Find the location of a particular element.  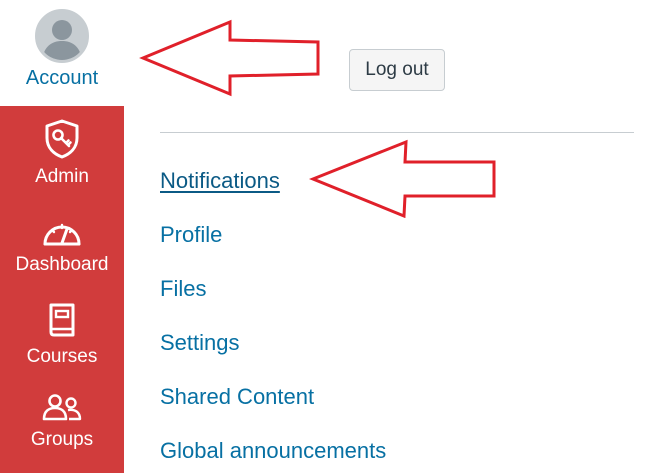

tray-link-profile: Profile is located at coordinates (191, 235).